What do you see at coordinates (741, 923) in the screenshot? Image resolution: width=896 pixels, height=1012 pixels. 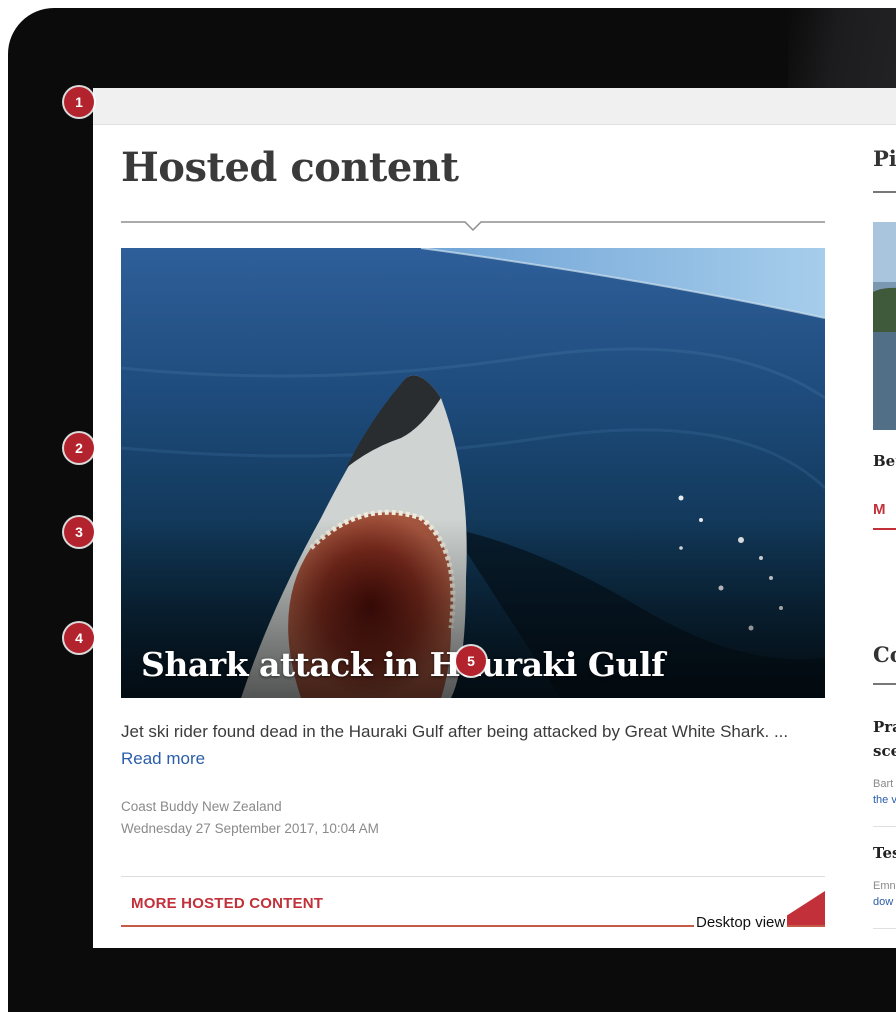 I see `desktop-view-caption: Desktop view` at bounding box center [741, 923].